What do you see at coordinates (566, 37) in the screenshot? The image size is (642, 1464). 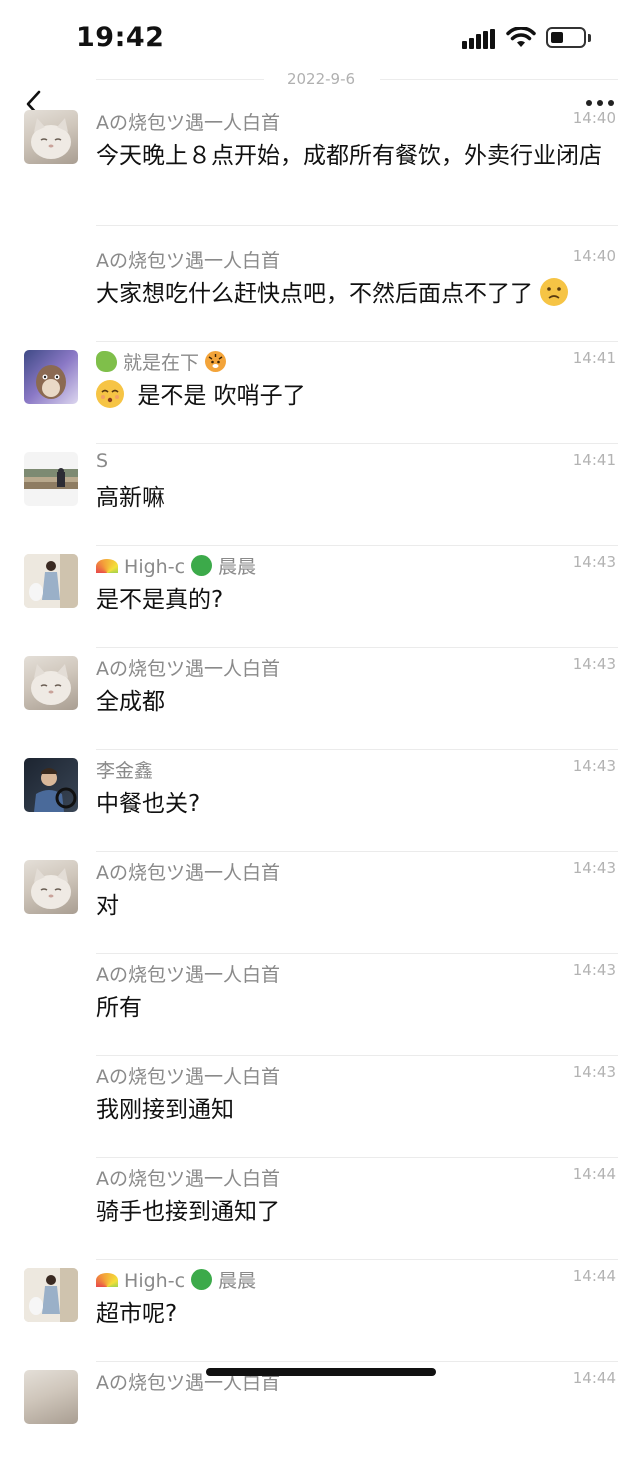 I see `battery-icon` at bounding box center [566, 37].